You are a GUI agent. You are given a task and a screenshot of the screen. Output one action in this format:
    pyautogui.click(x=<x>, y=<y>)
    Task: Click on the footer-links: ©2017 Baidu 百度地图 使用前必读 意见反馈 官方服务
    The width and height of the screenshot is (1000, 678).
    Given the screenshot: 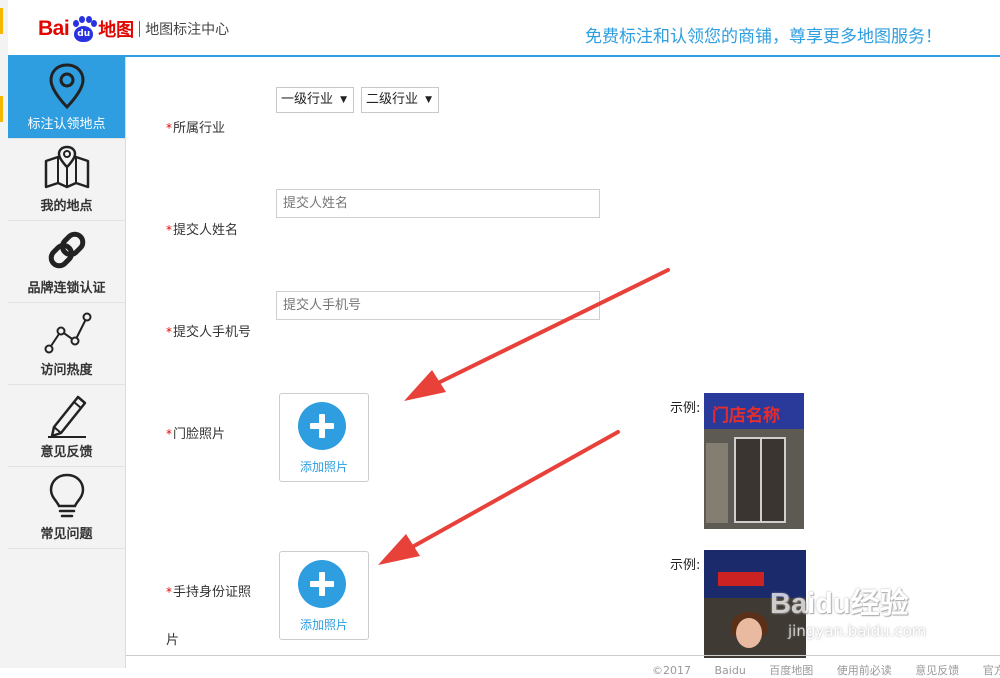 What is the action you would take?
    pyautogui.click(x=826, y=670)
    